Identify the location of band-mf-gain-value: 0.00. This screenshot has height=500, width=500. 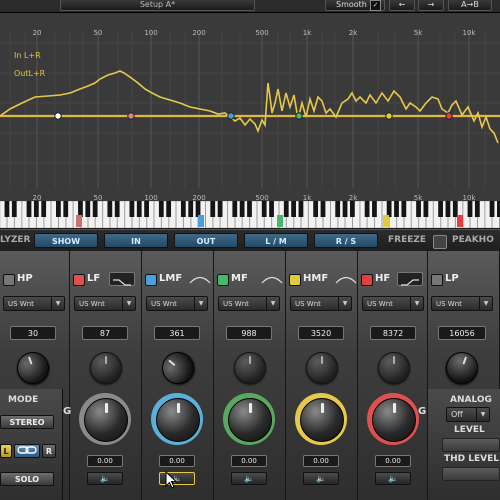
(249, 461).